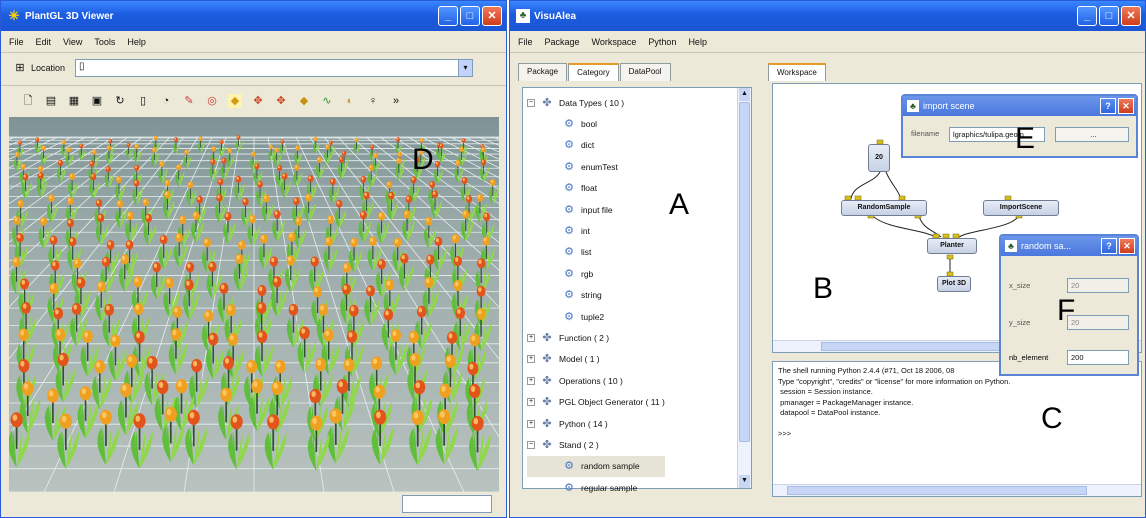 The height and width of the screenshot is (518, 1146). What do you see at coordinates (596, 359) in the screenshot?
I see `tree-category: + ✤ Model ( 1 )` at bounding box center [596, 359].